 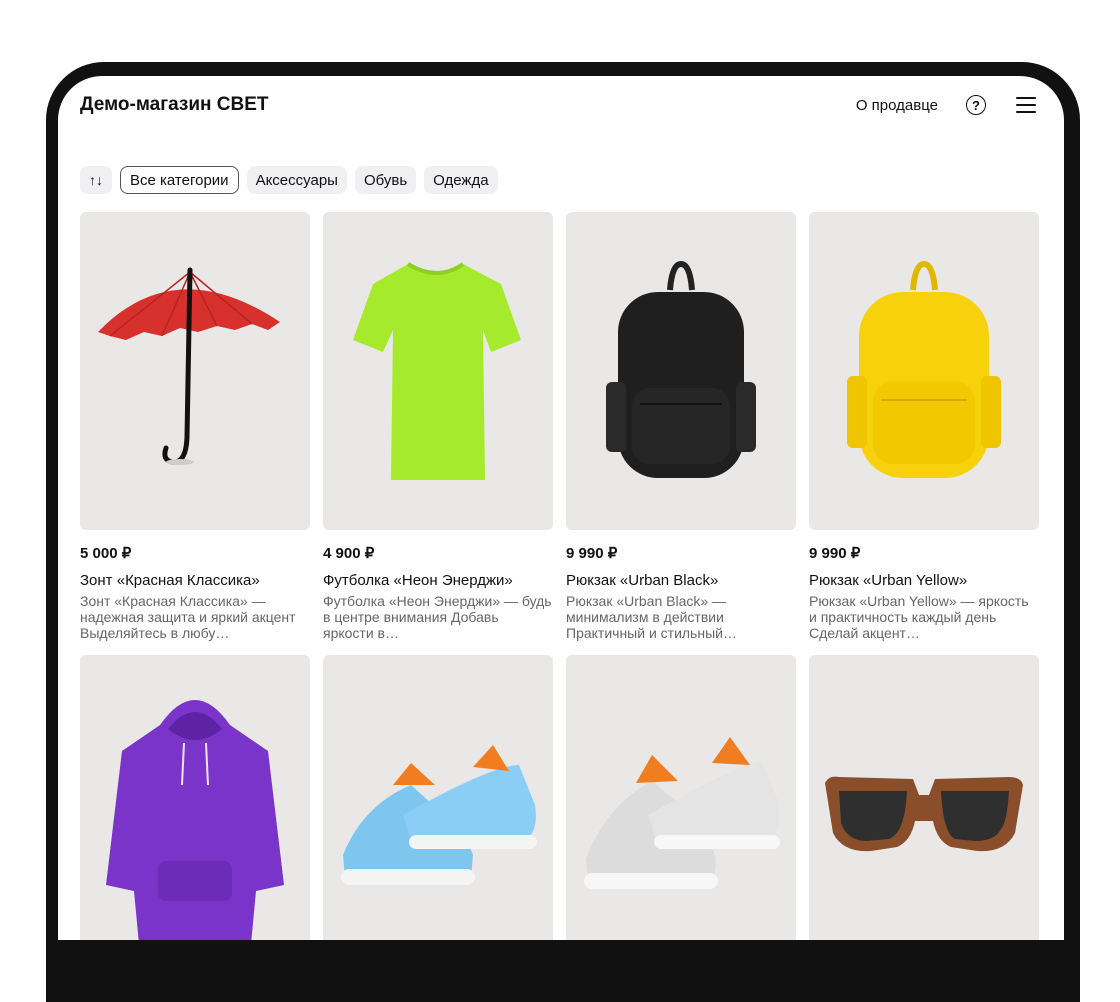 I want to click on product-image-umbrella, so click(x=195, y=371).